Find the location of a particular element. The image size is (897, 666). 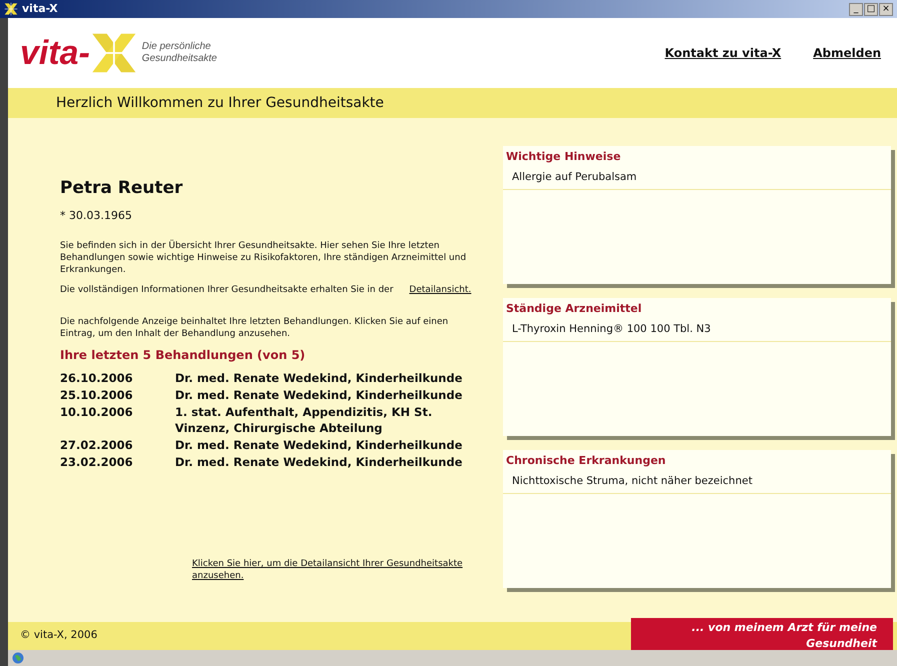

patient-name: Petra Reuter is located at coordinates (122, 188).